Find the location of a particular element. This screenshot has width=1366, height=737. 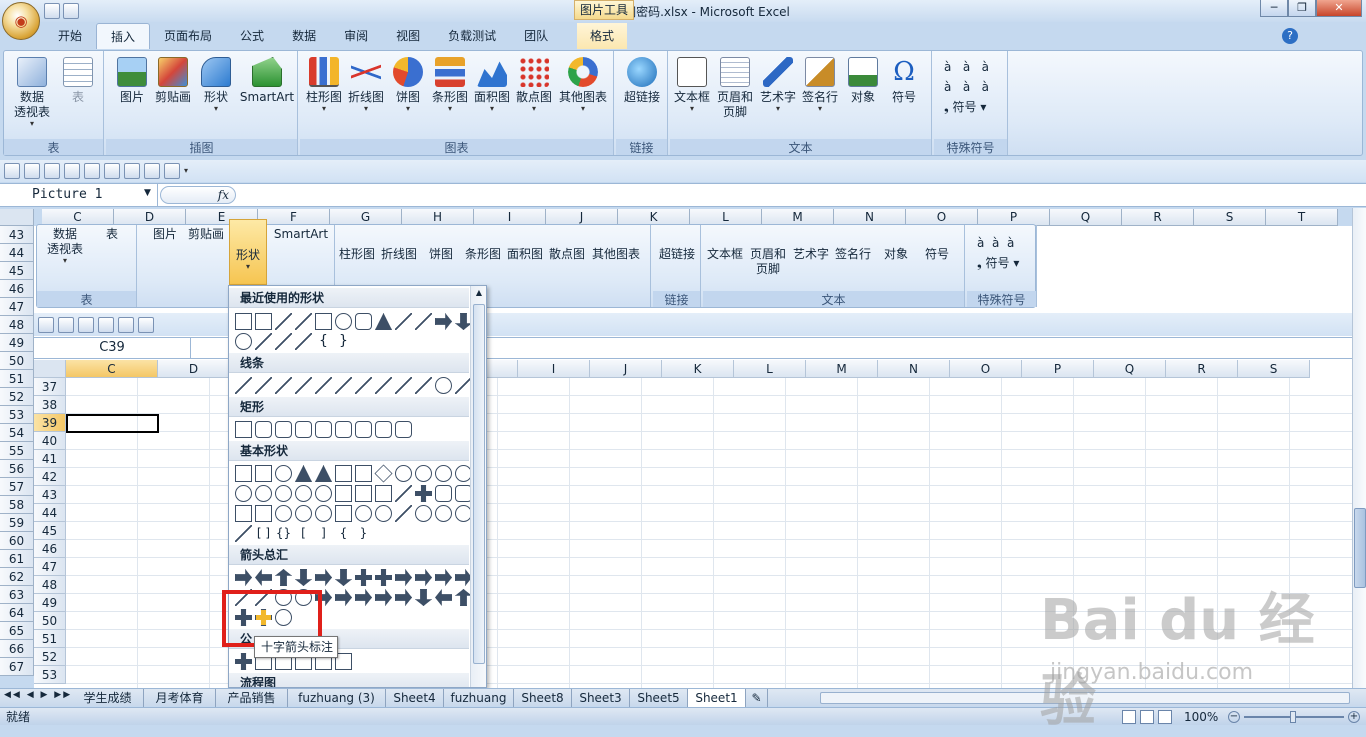

trapezoid-icon is located at coordinates (363, 473).